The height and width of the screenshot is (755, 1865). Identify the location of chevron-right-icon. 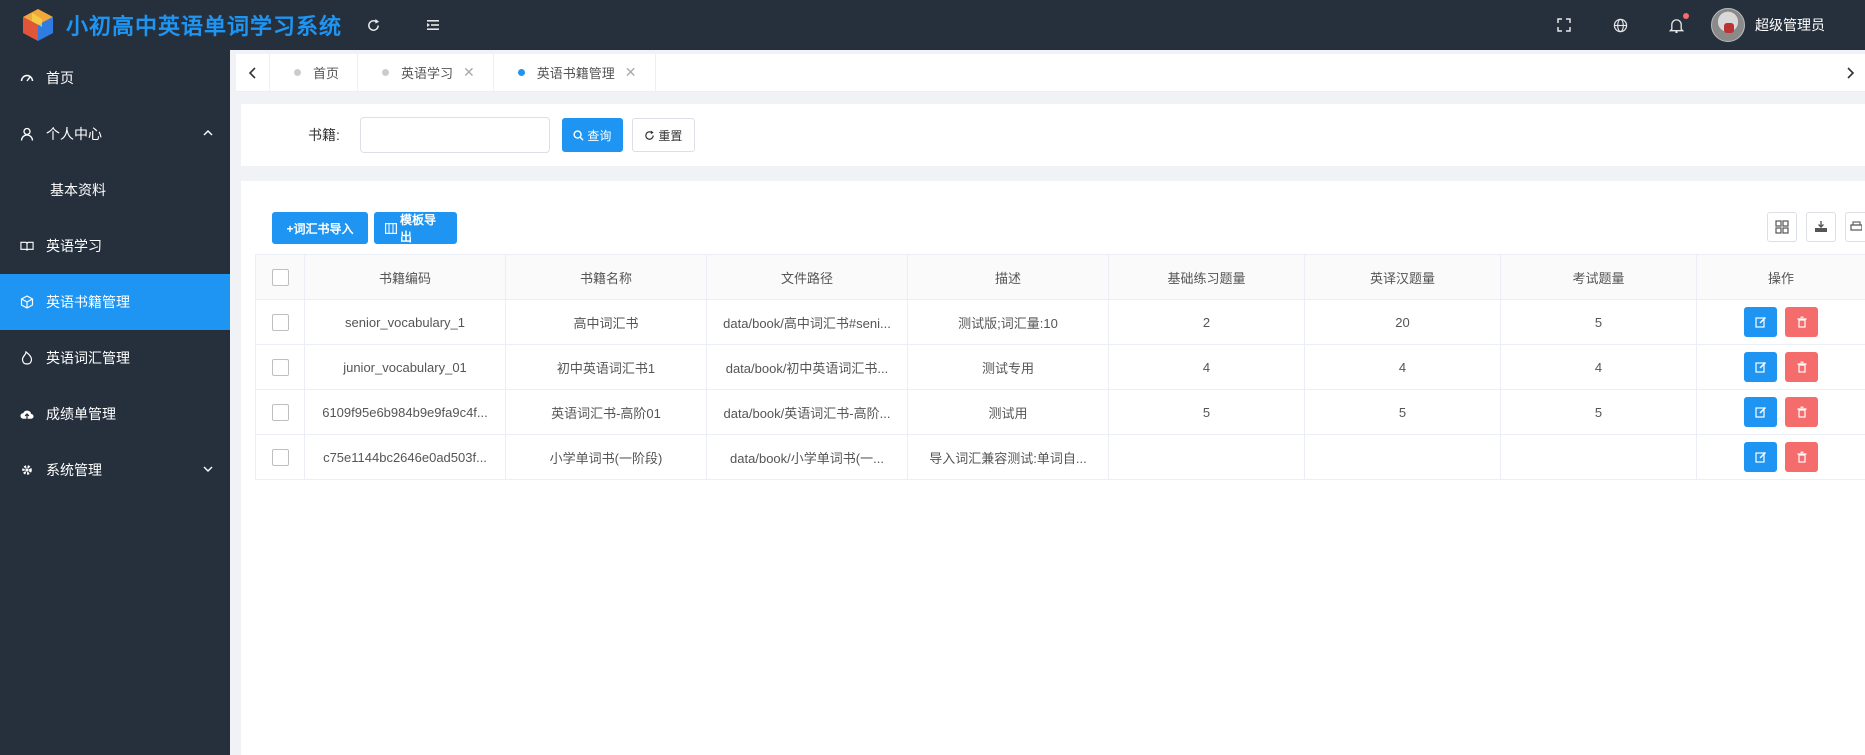
(1851, 73).